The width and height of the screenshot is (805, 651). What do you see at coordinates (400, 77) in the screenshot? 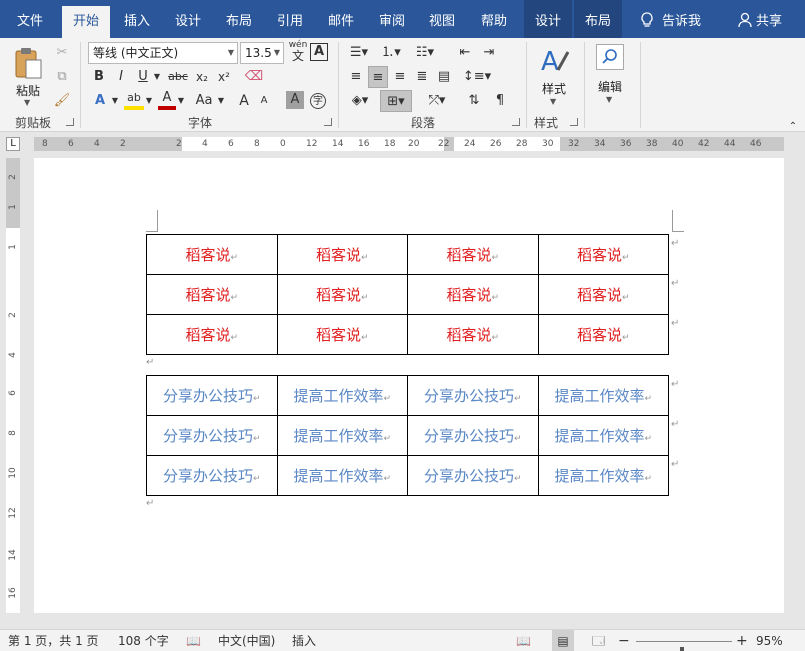
I see `align-right-icon: ≡` at bounding box center [400, 77].